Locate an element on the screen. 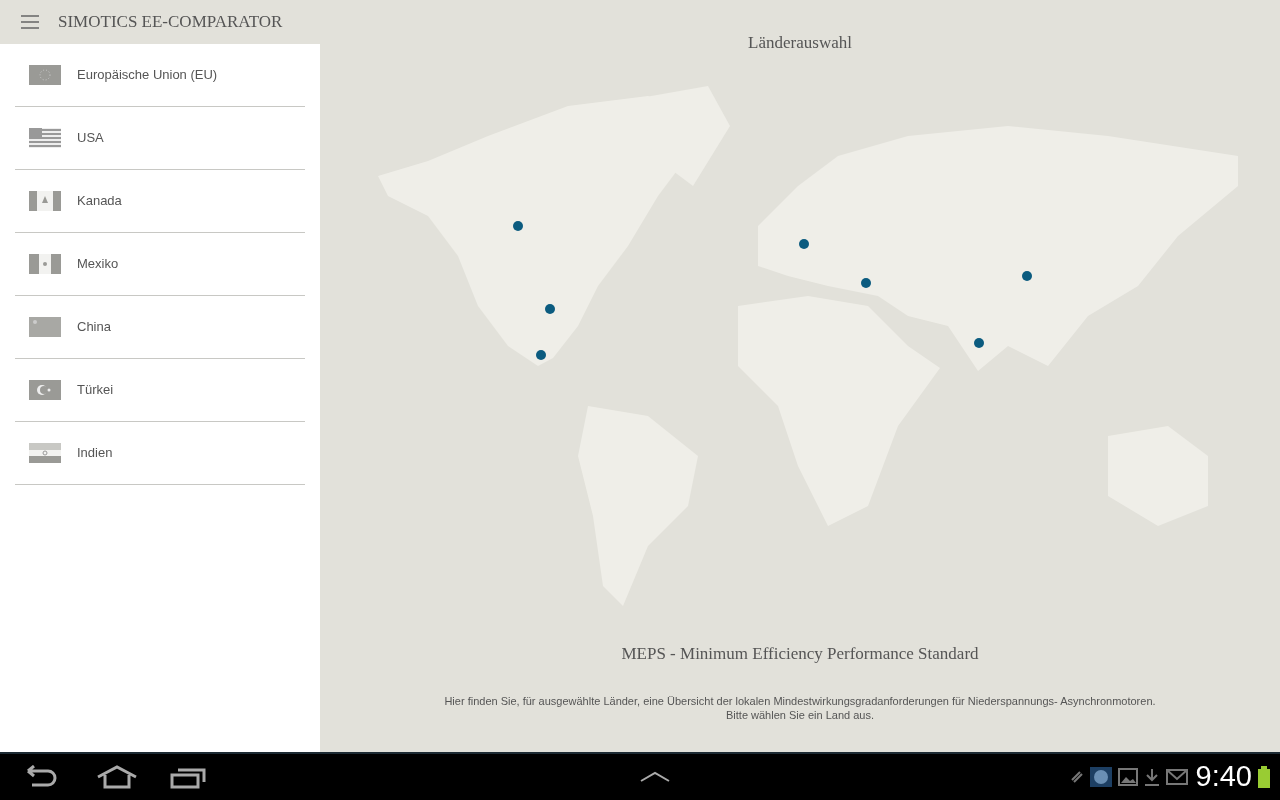 The image size is (1280, 800). app-title: SIMOTICS EE-COMPARATOR is located at coordinates (170, 22).